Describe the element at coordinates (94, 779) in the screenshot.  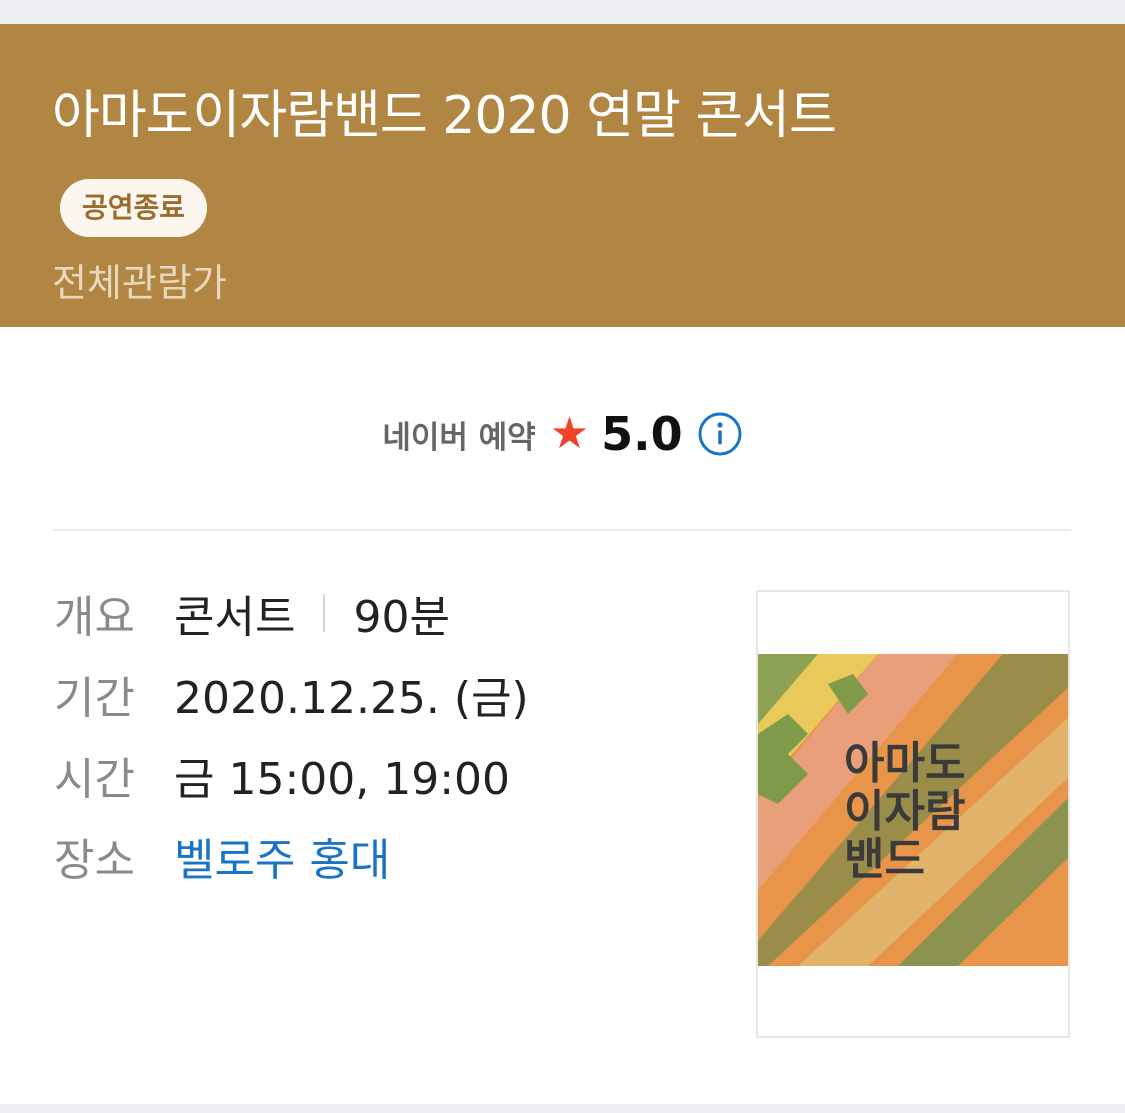
I see `detail-label: 시간` at that location.